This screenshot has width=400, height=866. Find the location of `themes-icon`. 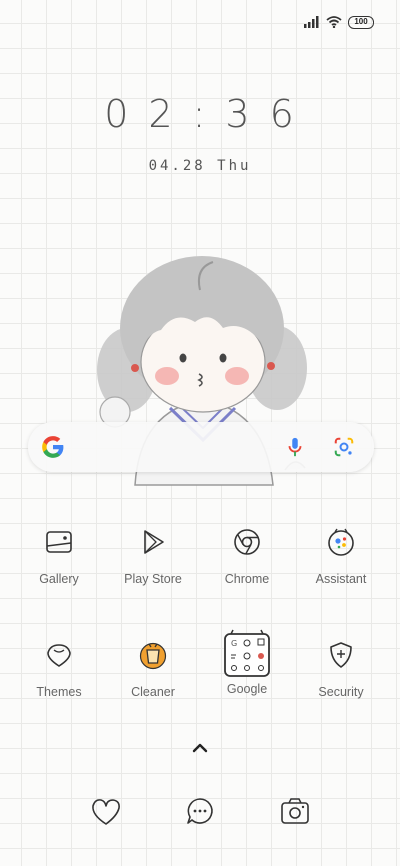

themes-icon is located at coordinates (59, 655).